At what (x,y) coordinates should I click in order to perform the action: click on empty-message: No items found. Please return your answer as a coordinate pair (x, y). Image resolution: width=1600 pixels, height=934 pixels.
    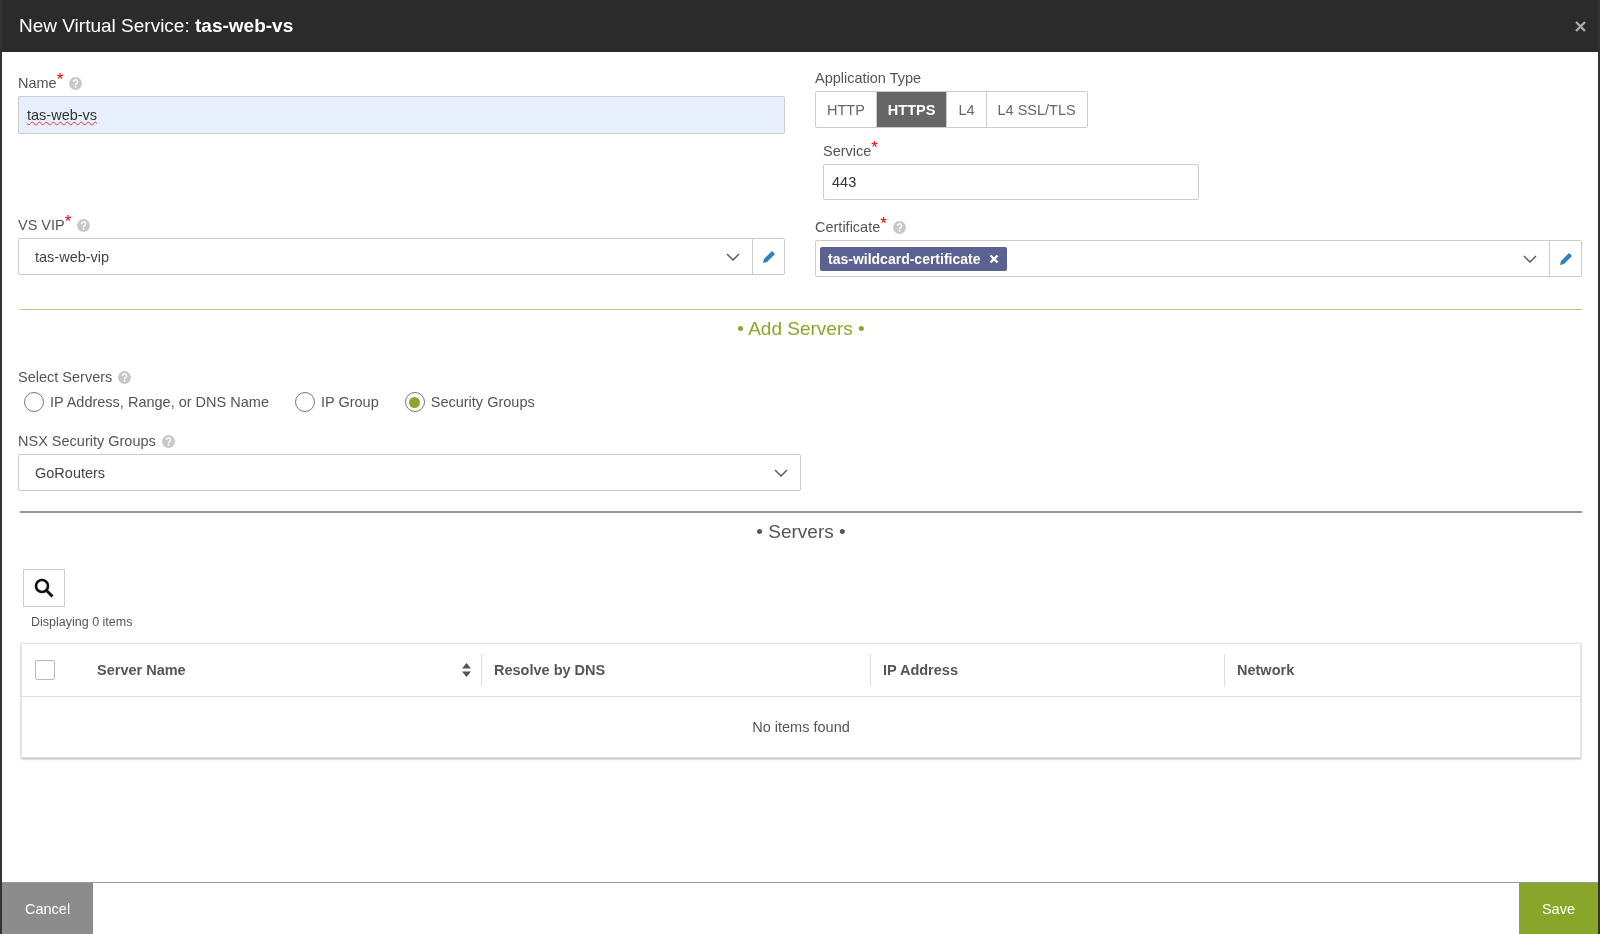
    Looking at the image, I should click on (801, 727).